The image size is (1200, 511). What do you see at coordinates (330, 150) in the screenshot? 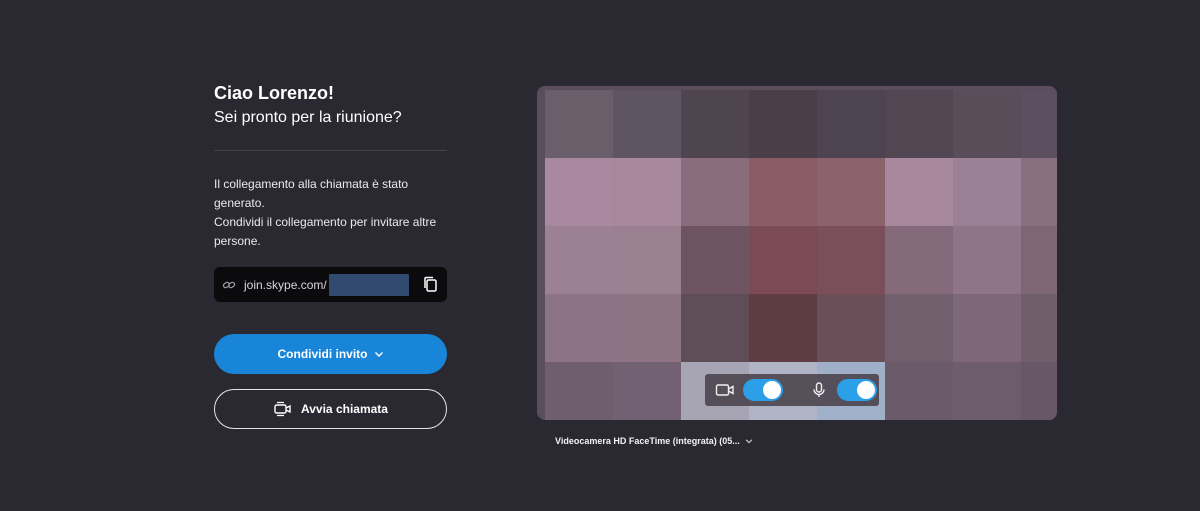
I see `divider` at bounding box center [330, 150].